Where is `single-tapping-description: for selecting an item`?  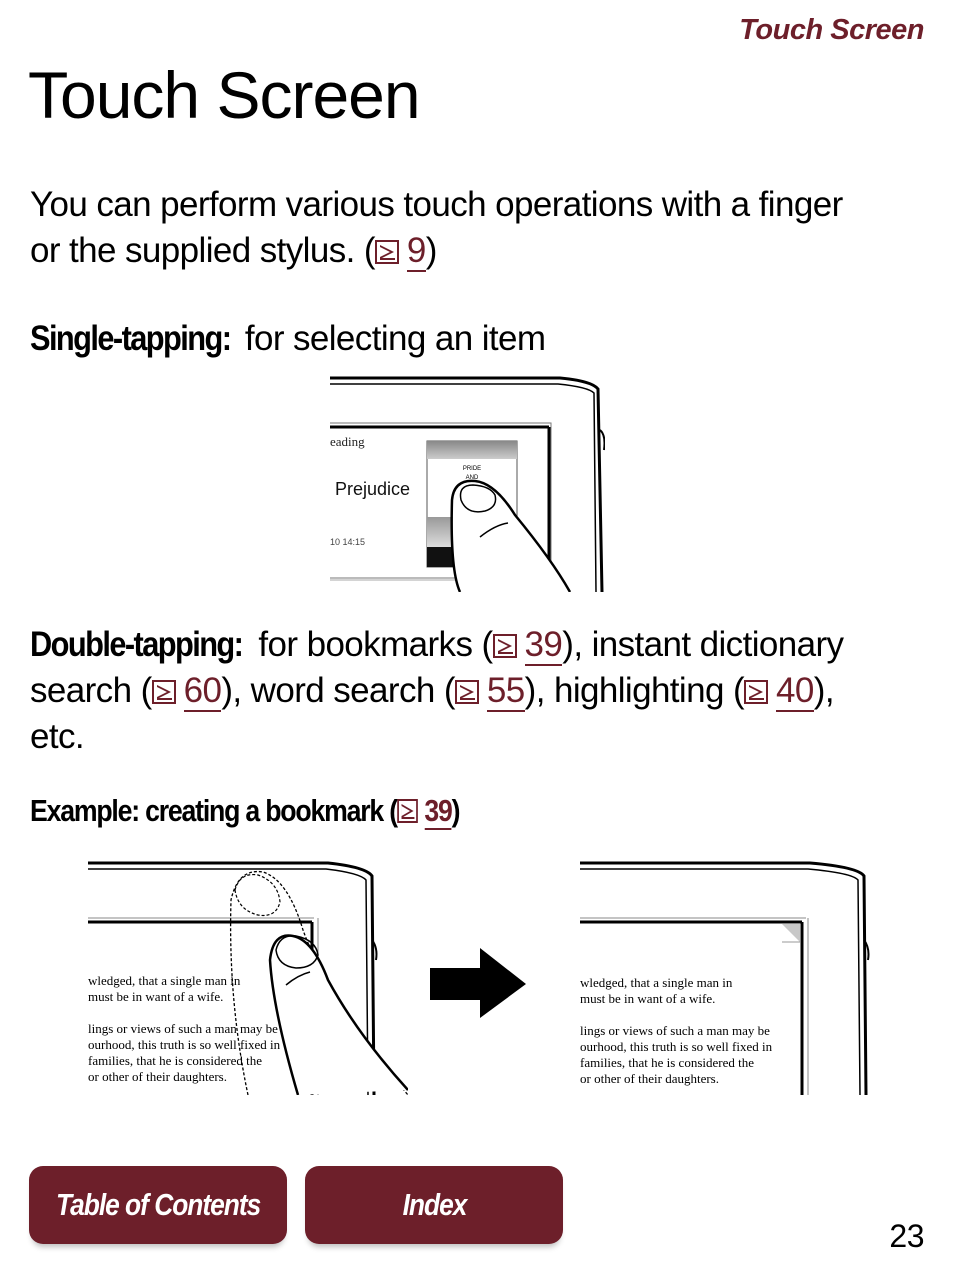 single-tapping-description: for selecting an item is located at coordinates (390, 338).